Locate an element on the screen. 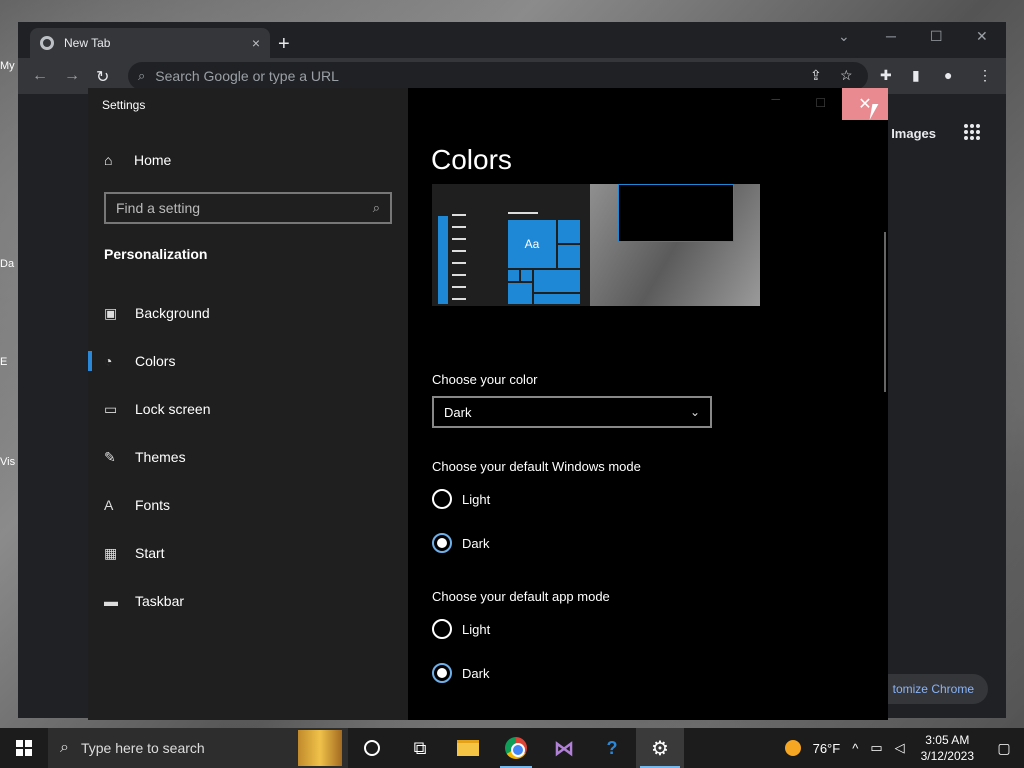 The height and width of the screenshot is (768, 1024). lock-screen-icon: ▭ is located at coordinates (111, 408).